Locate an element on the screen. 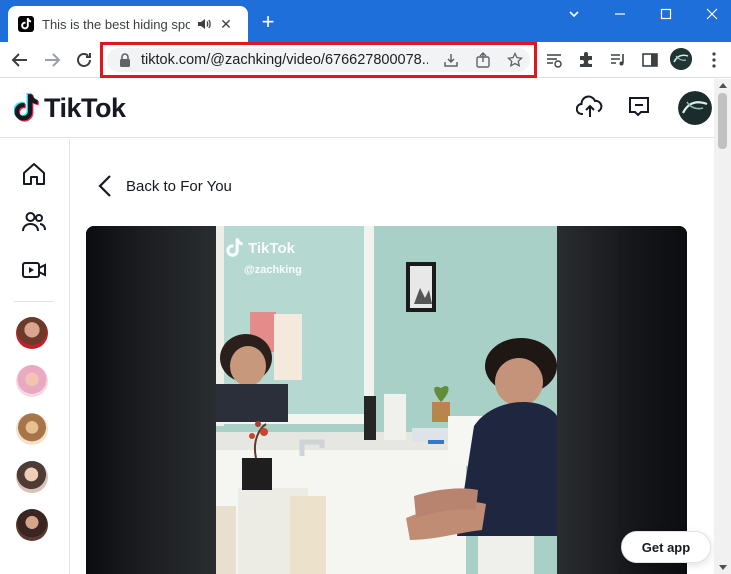  install-app-icon is located at coordinates (451, 60).